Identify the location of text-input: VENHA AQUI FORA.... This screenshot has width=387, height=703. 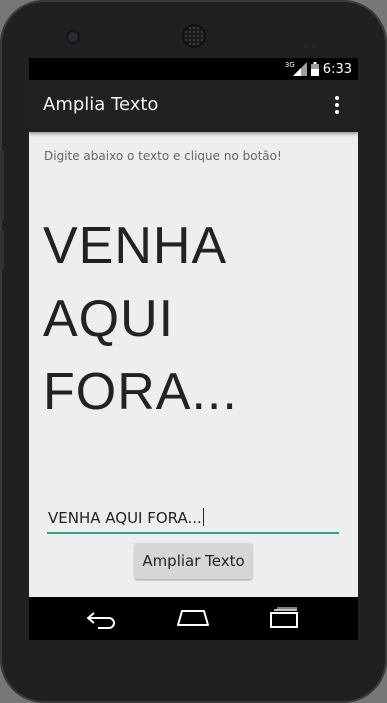
(193, 519).